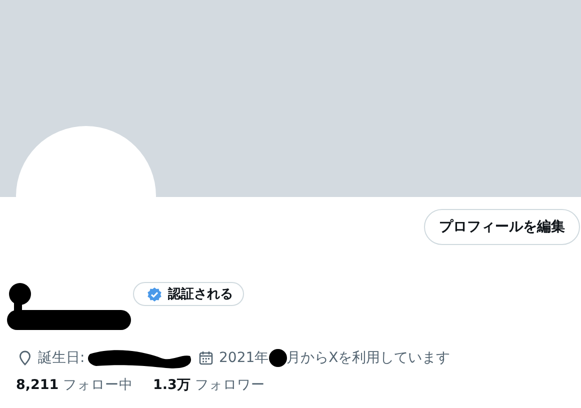 The height and width of the screenshot is (408, 581). What do you see at coordinates (502, 227) in the screenshot?
I see `edit-profile-button: プロフィールを編集` at bounding box center [502, 227].